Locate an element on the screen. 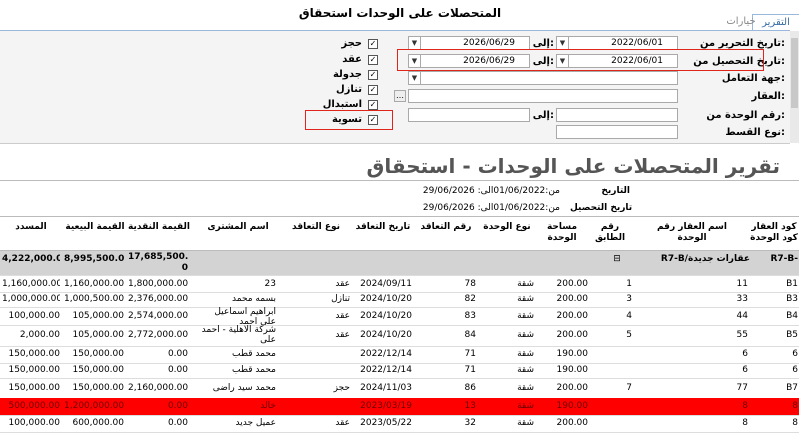 This screenshot has width=799, height=433. checkbox-waiver: ✓ is located at coordinates (373, 90).